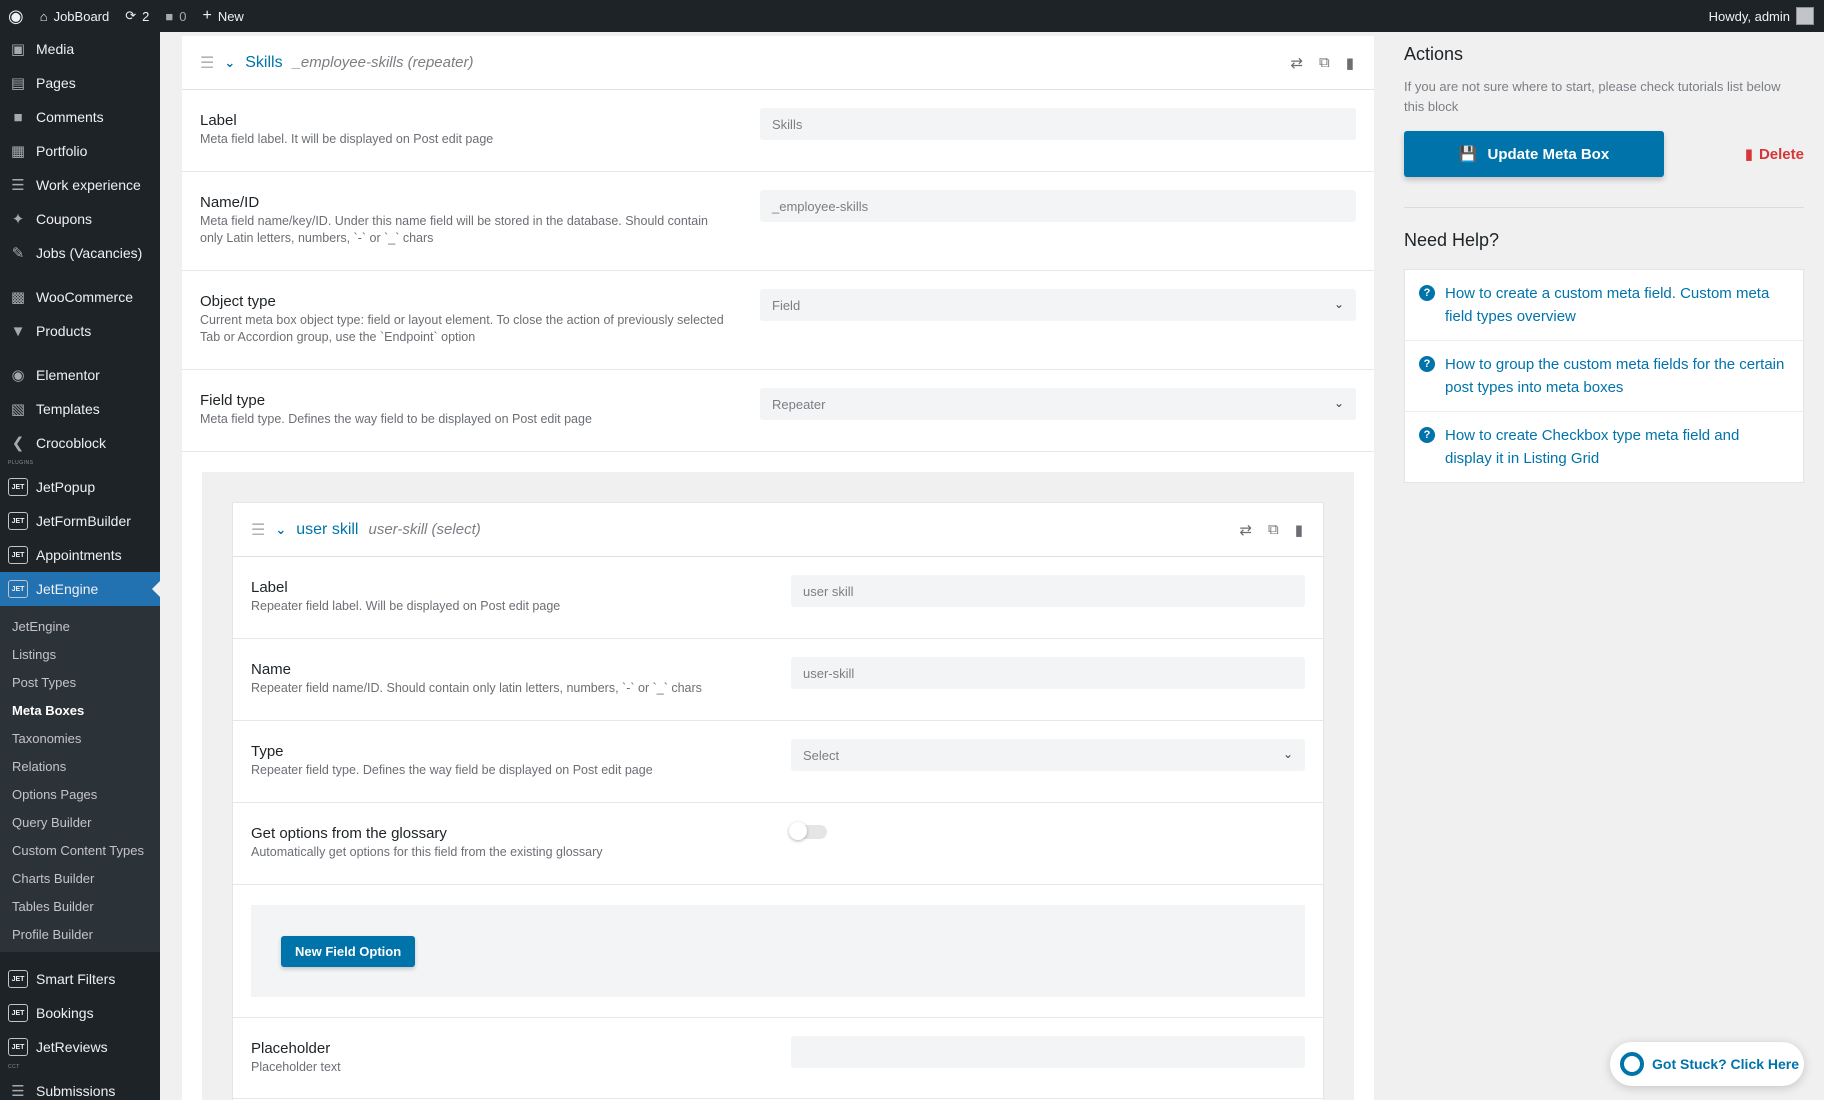  What do you see at coordinates (912, 16) in the screenshot?
I see `admin-bar: ◉ ⌂ JobBoard ⟳ 2 ■ 0 + New Howdy, admin` at bounding box center [912, 16].